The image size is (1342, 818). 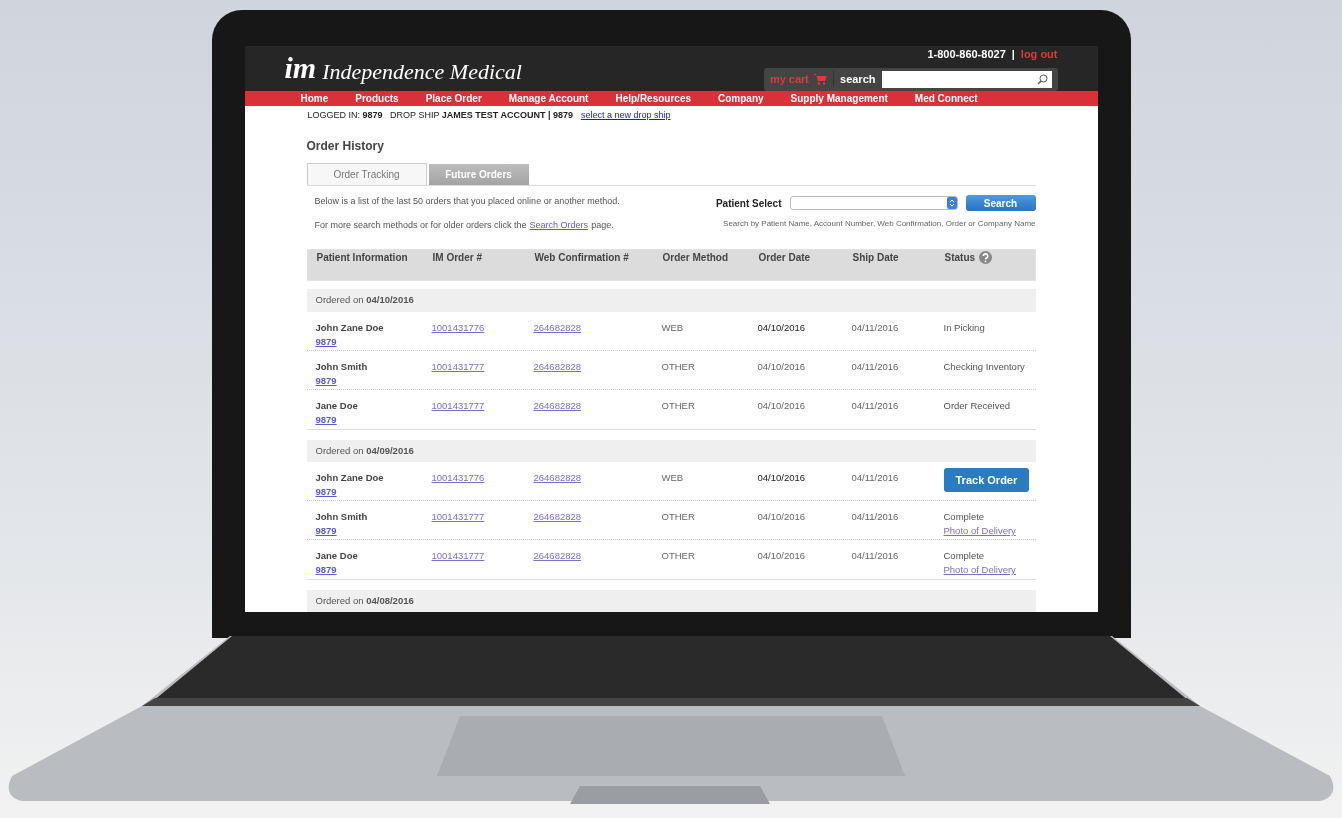 I want to click on nav-link: Supply Management, so click(x=839, y=98).